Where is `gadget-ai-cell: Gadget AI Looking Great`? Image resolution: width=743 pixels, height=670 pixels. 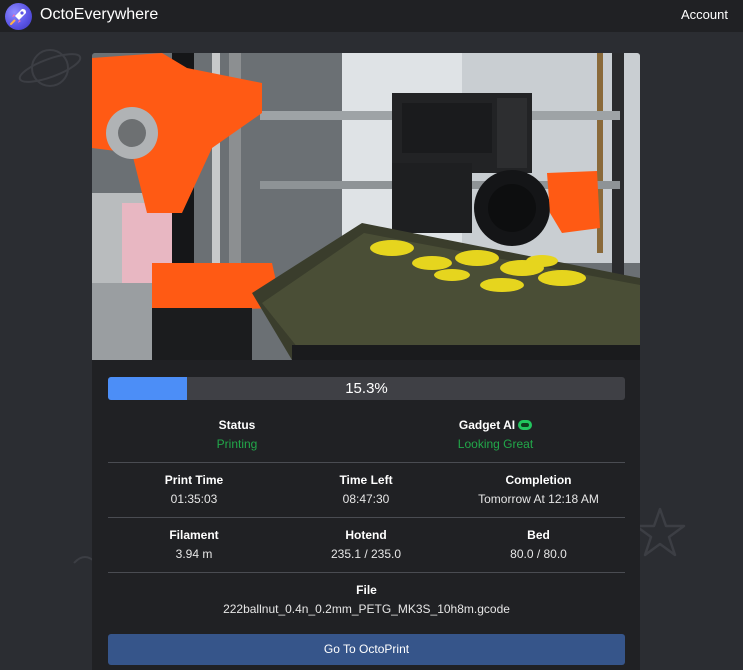
gadget-ai-cell: Gadget AI Looking Great is located at coordinates (495, 434).